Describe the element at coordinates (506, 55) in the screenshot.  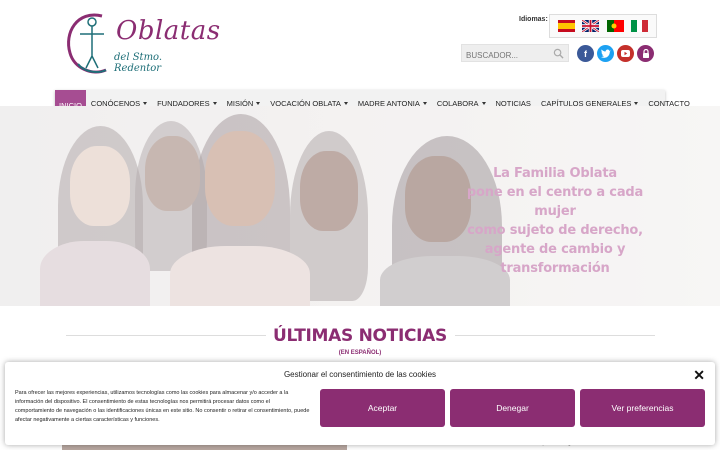
I see `search-input` at that location.